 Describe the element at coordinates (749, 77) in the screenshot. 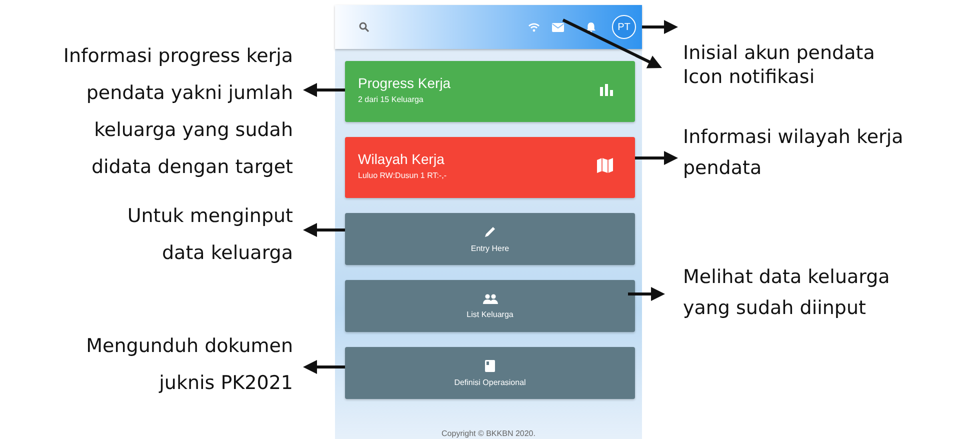

I see `callout-text: Icon notifikasi` at that location.